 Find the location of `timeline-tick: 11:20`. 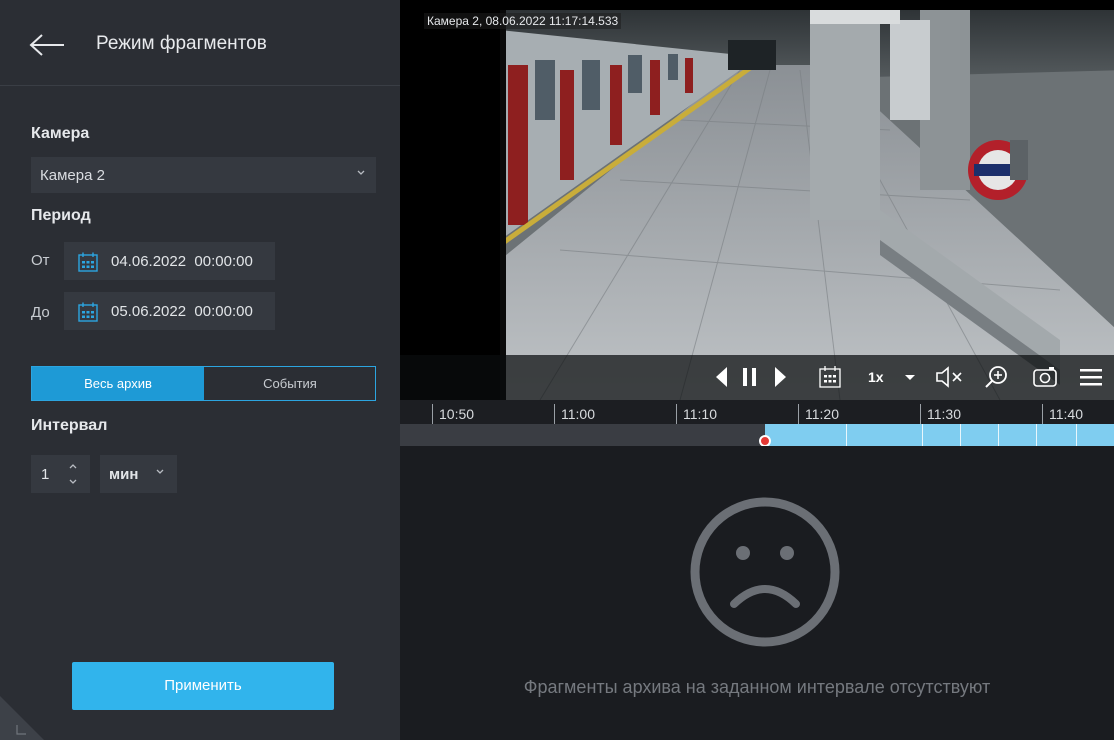

timeline-tick: 11:20 is located at coordinates (818, 414).